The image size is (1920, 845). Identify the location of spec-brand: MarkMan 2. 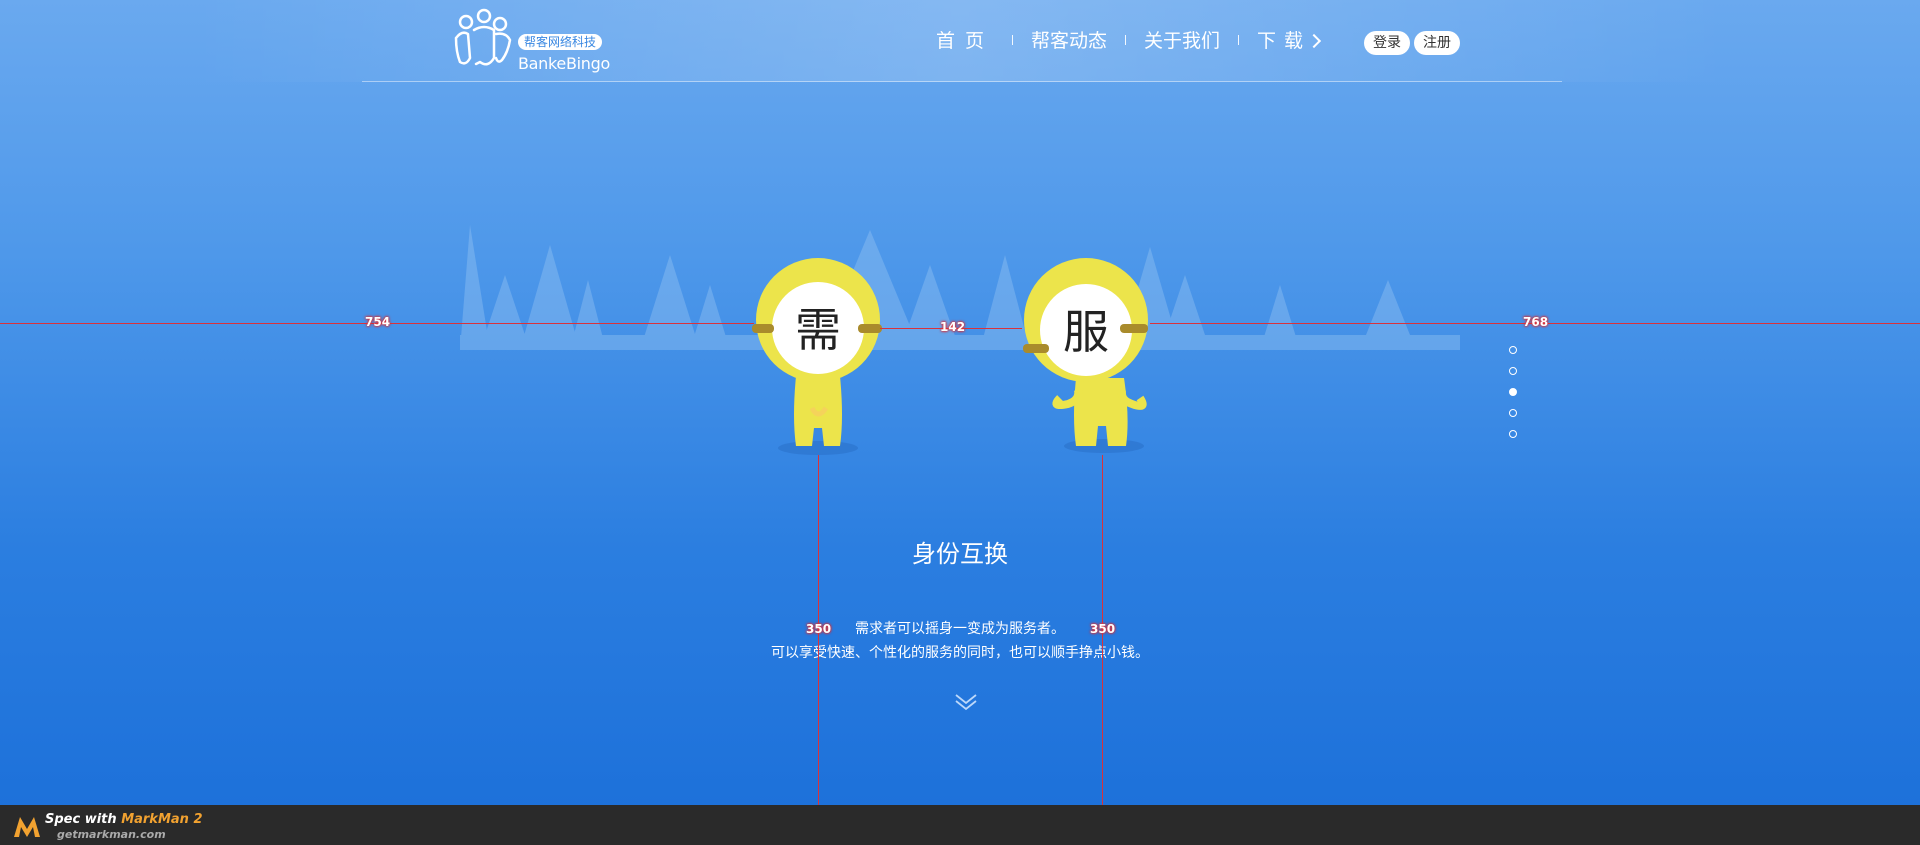
(162, 819).